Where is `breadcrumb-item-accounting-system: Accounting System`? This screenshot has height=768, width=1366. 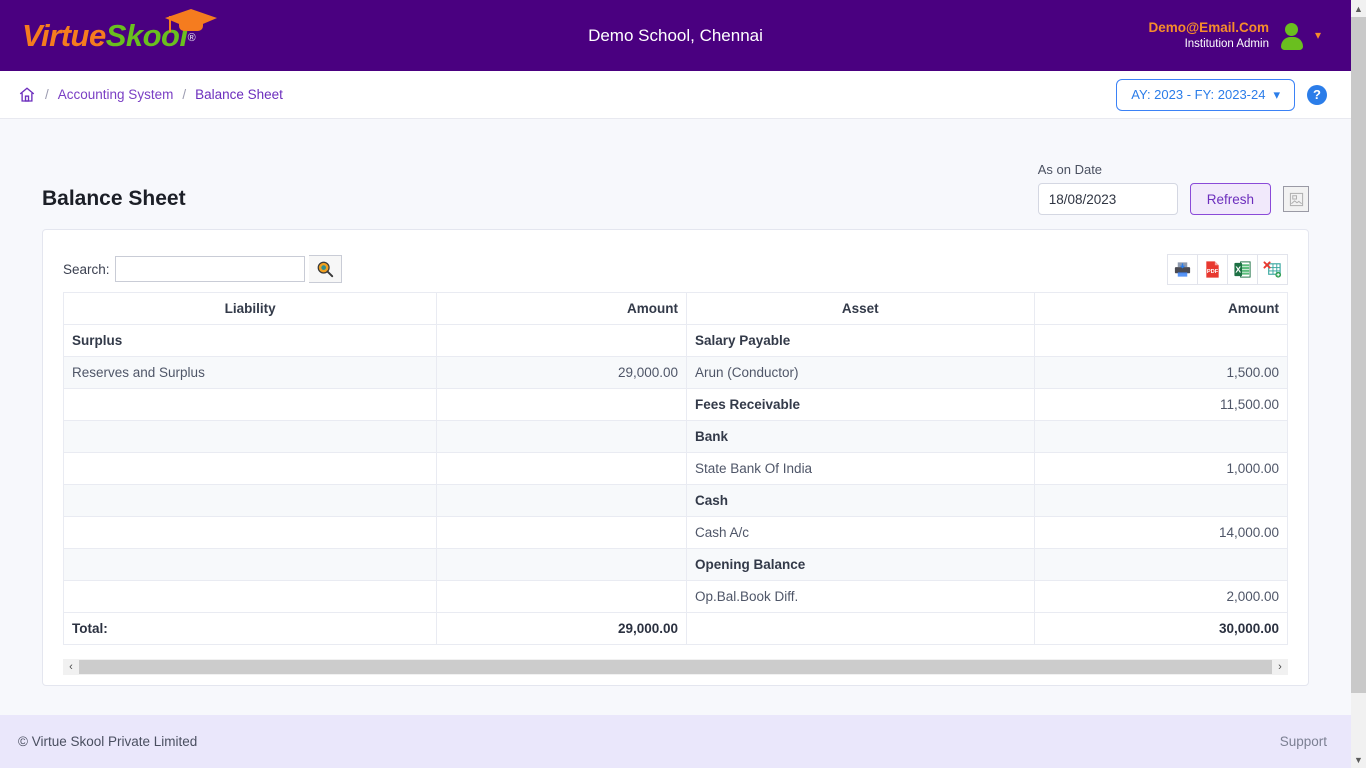
breadcrumb-item-accounting-system: Accounting System is located at coordinates (116, 94).